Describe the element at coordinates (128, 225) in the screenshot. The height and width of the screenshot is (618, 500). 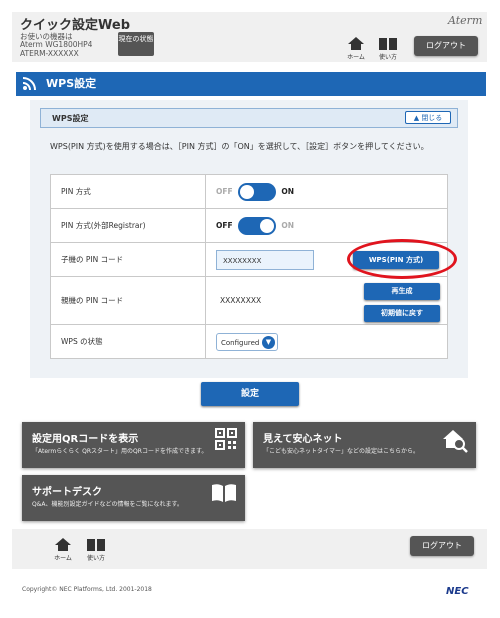
I see `row-label: PIN 方式(外部Registrar)` at that location.